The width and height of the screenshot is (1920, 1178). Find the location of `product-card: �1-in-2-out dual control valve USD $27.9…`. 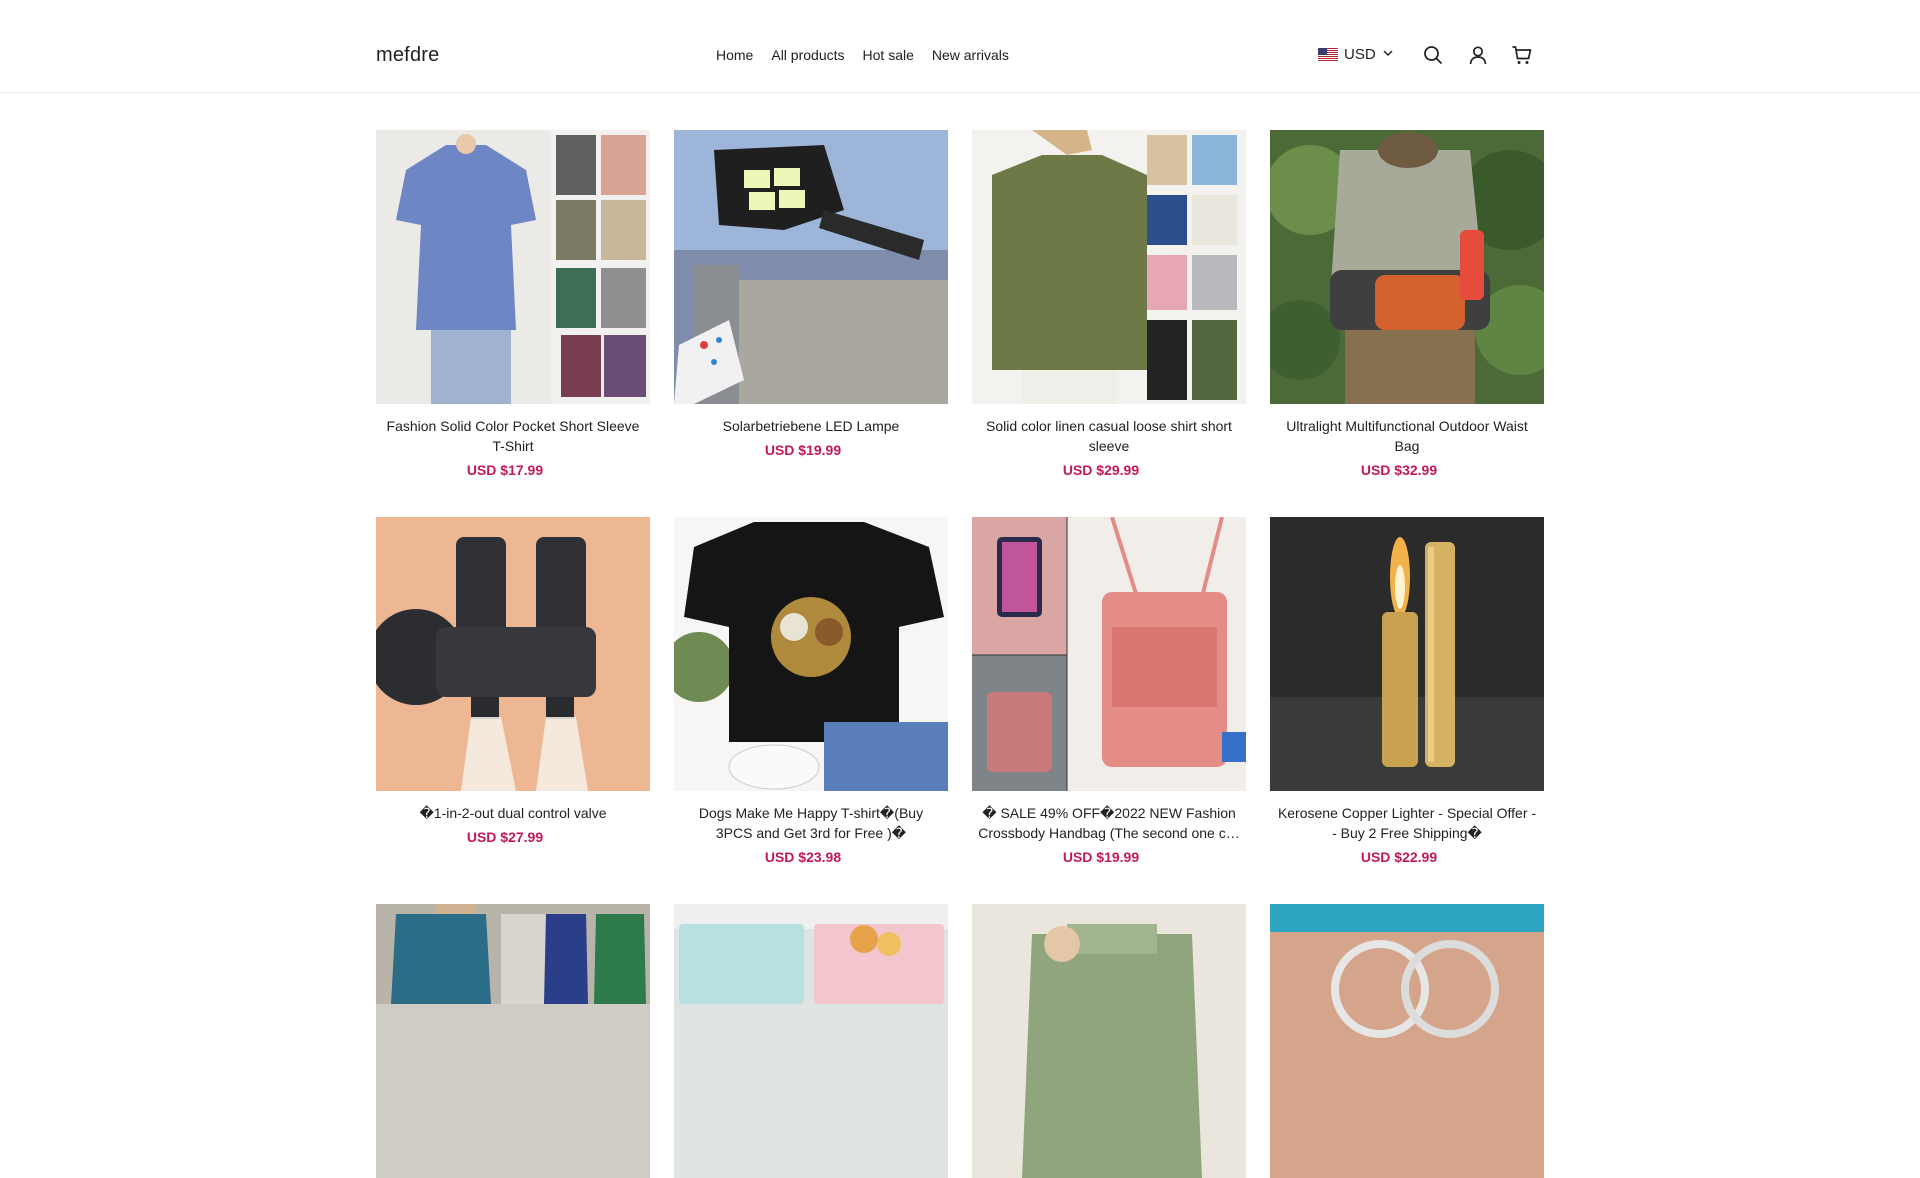

product-card: �1-in-2-out dual control valve USD $27.9… is located at coordinates (513, 681).